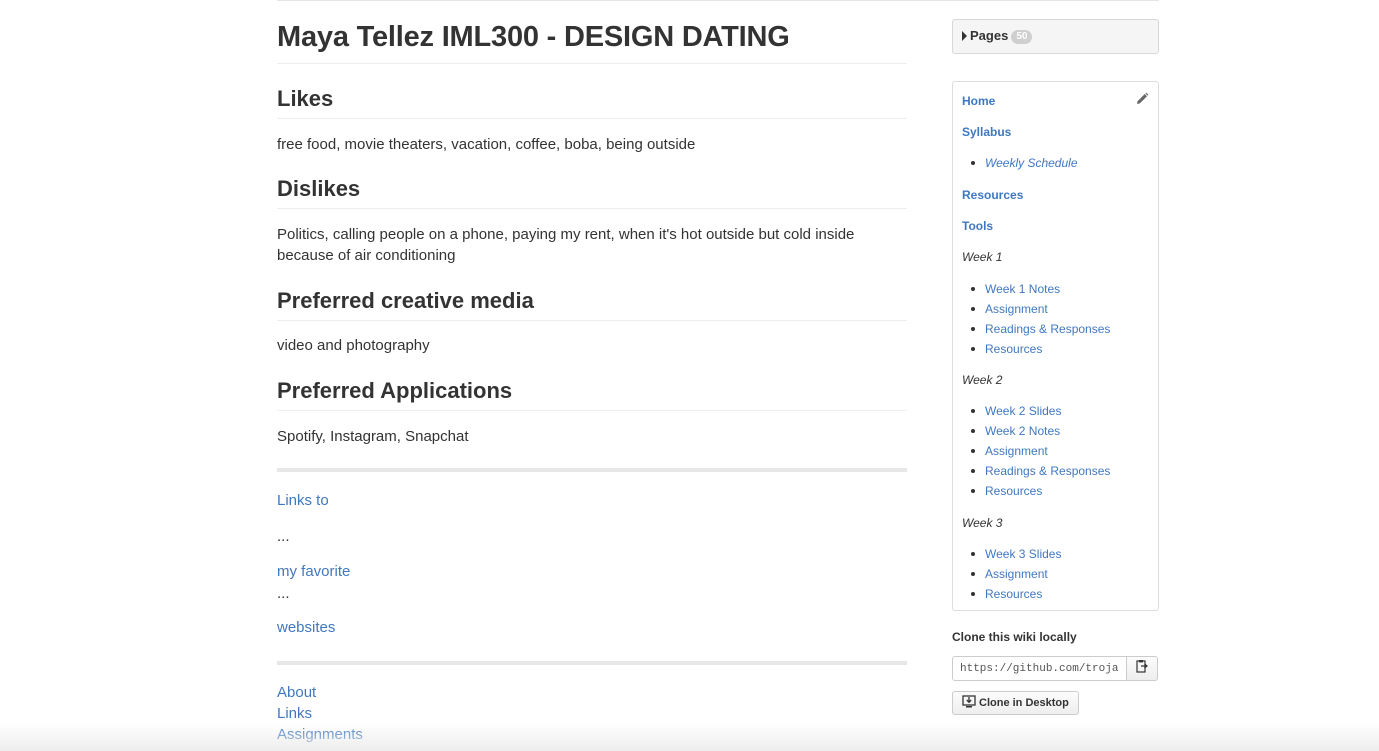 This screenshot has width=1379, height=751. Describe the element at coordinates (320, 735) in the screenshot. I see `footer-link-assignments: Assignments` at that location.